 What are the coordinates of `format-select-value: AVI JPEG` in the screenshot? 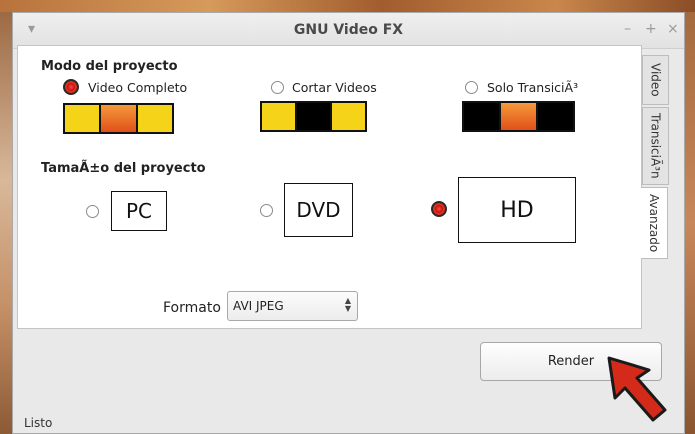 It's located at (258, 306).